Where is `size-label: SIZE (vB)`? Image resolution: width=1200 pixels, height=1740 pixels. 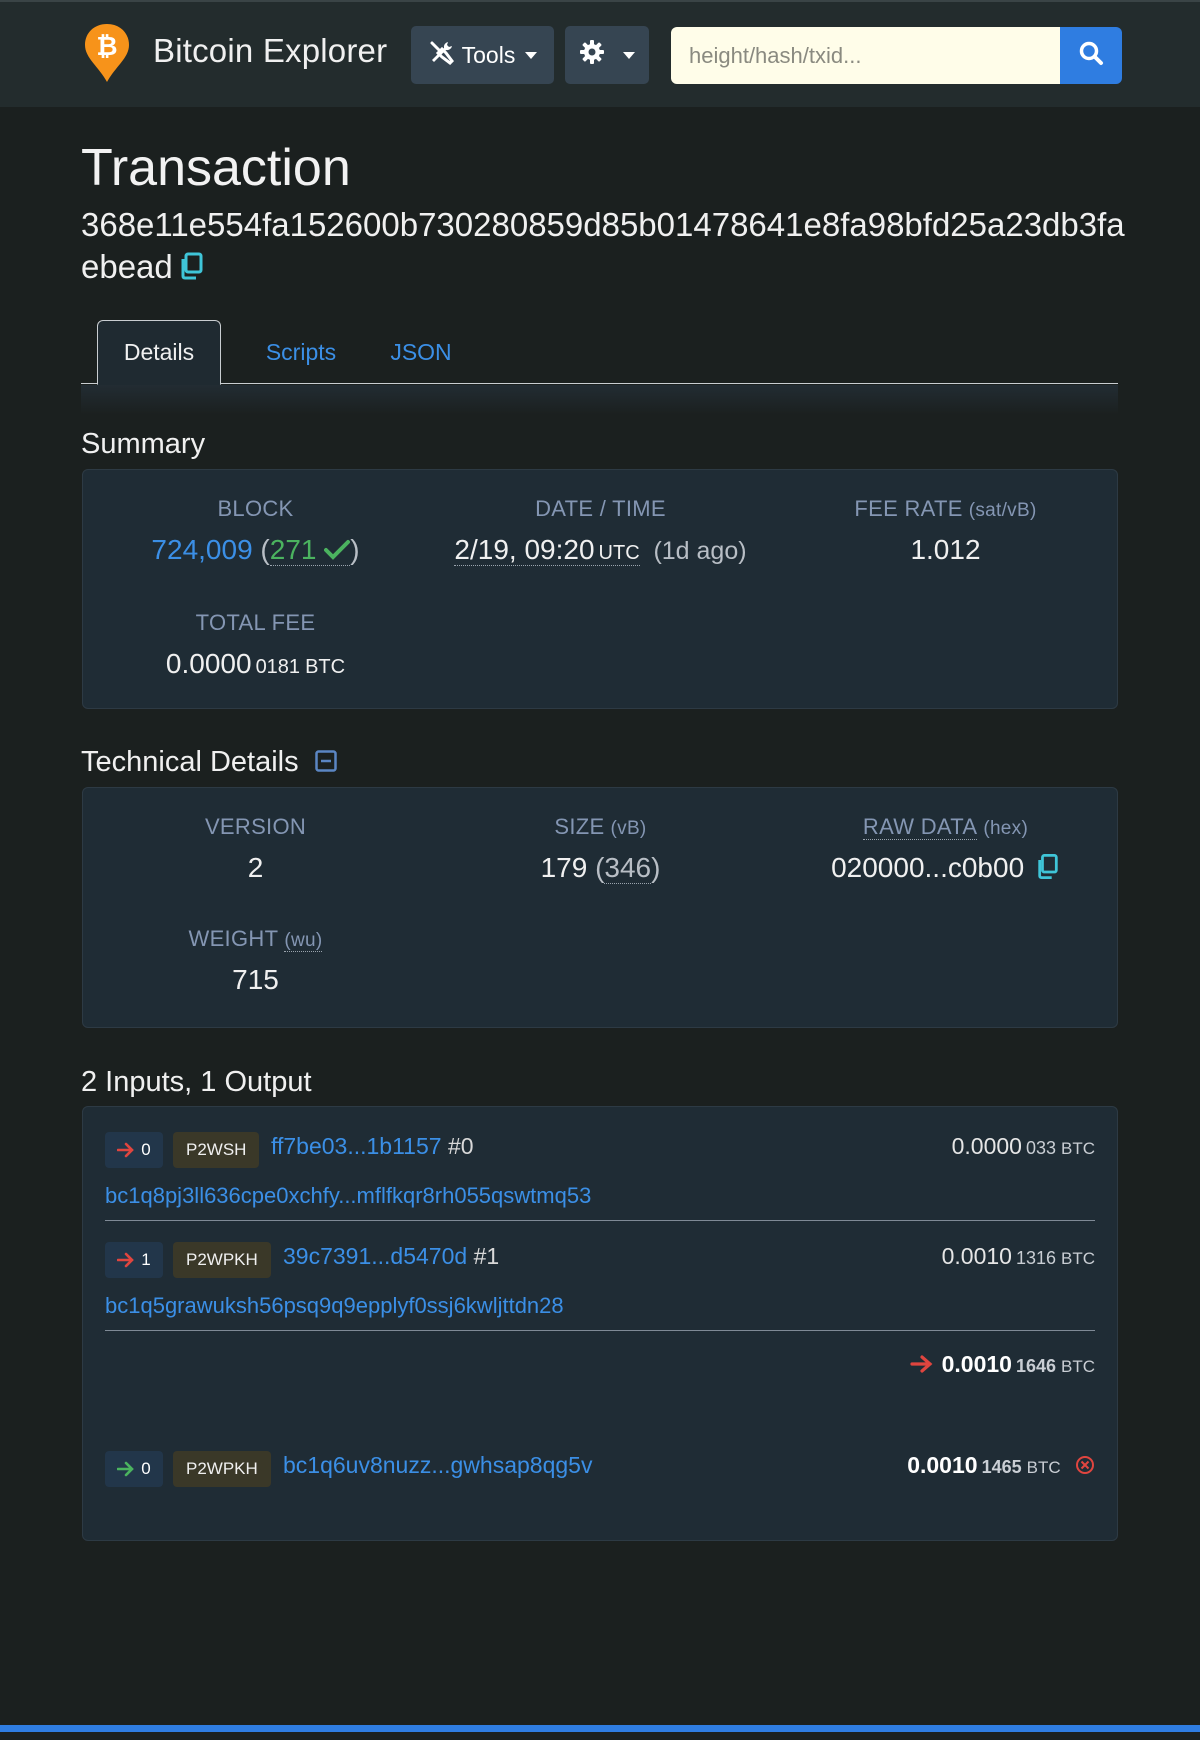
size-label: SIZE (vB) is located at coordinates (600, 826).